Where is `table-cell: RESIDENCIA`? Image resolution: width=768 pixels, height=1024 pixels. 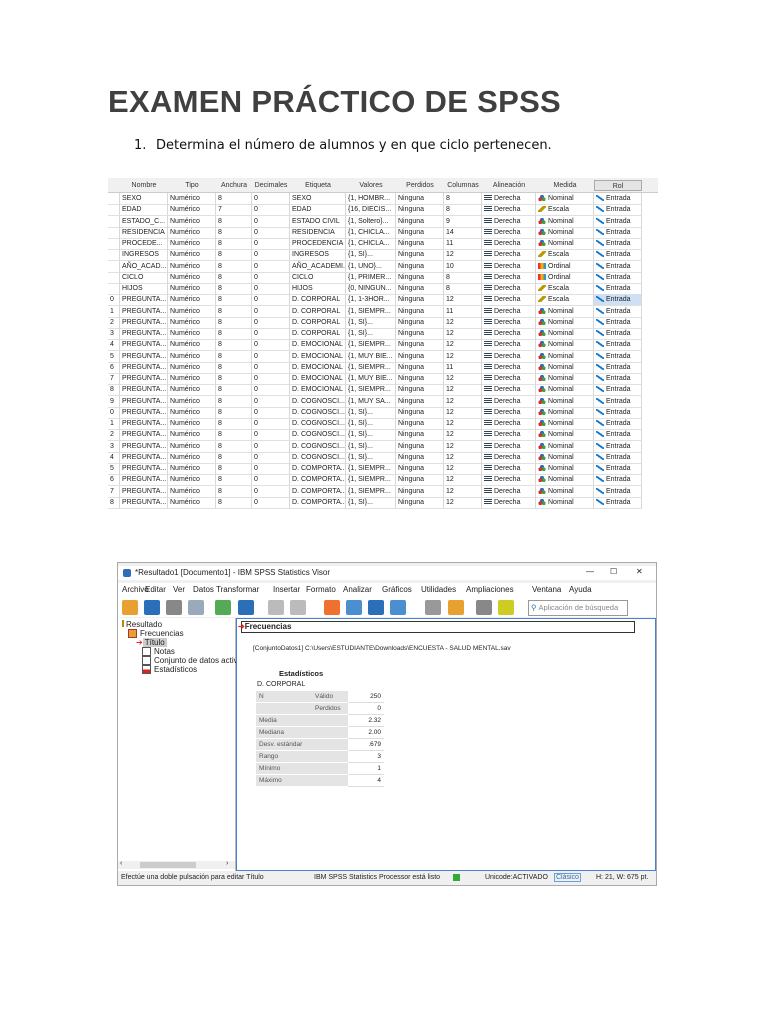 table-cell: RESIDENCIA is located at coordinates (318, 232).